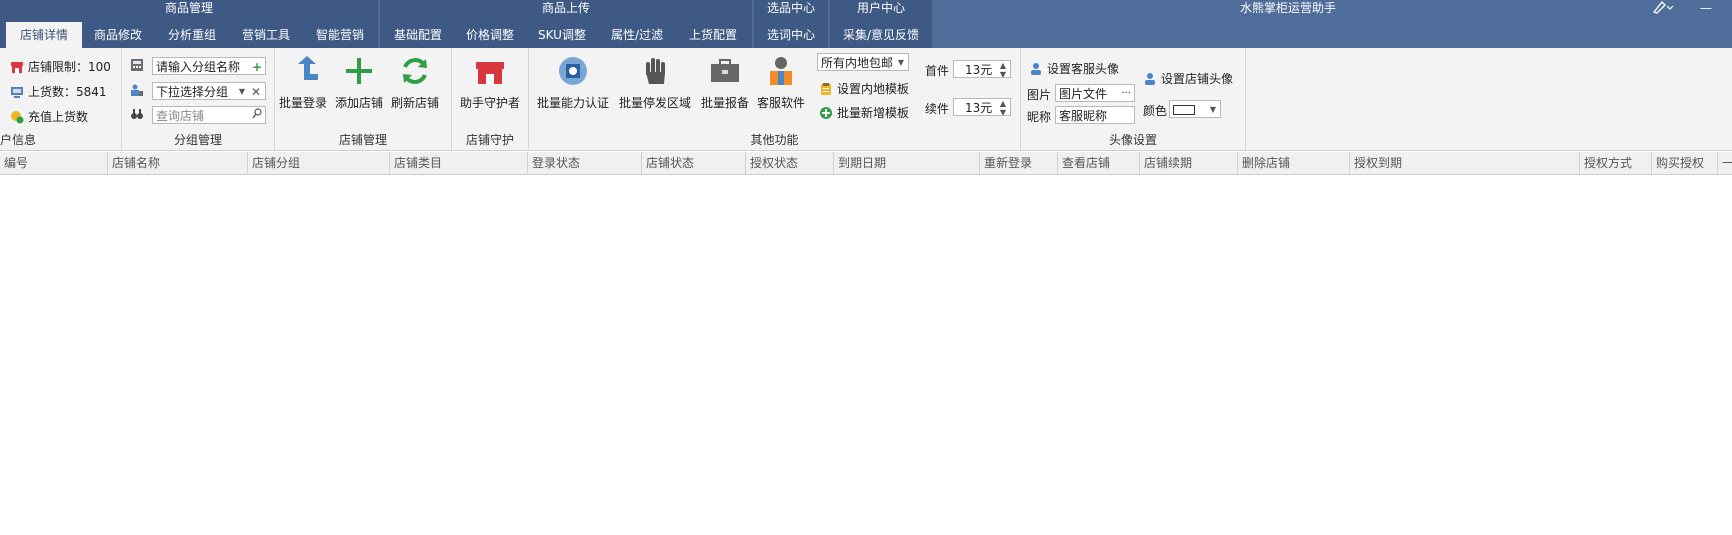  I want to click on add-shop-button: 添加店铺, so click(359, 86).